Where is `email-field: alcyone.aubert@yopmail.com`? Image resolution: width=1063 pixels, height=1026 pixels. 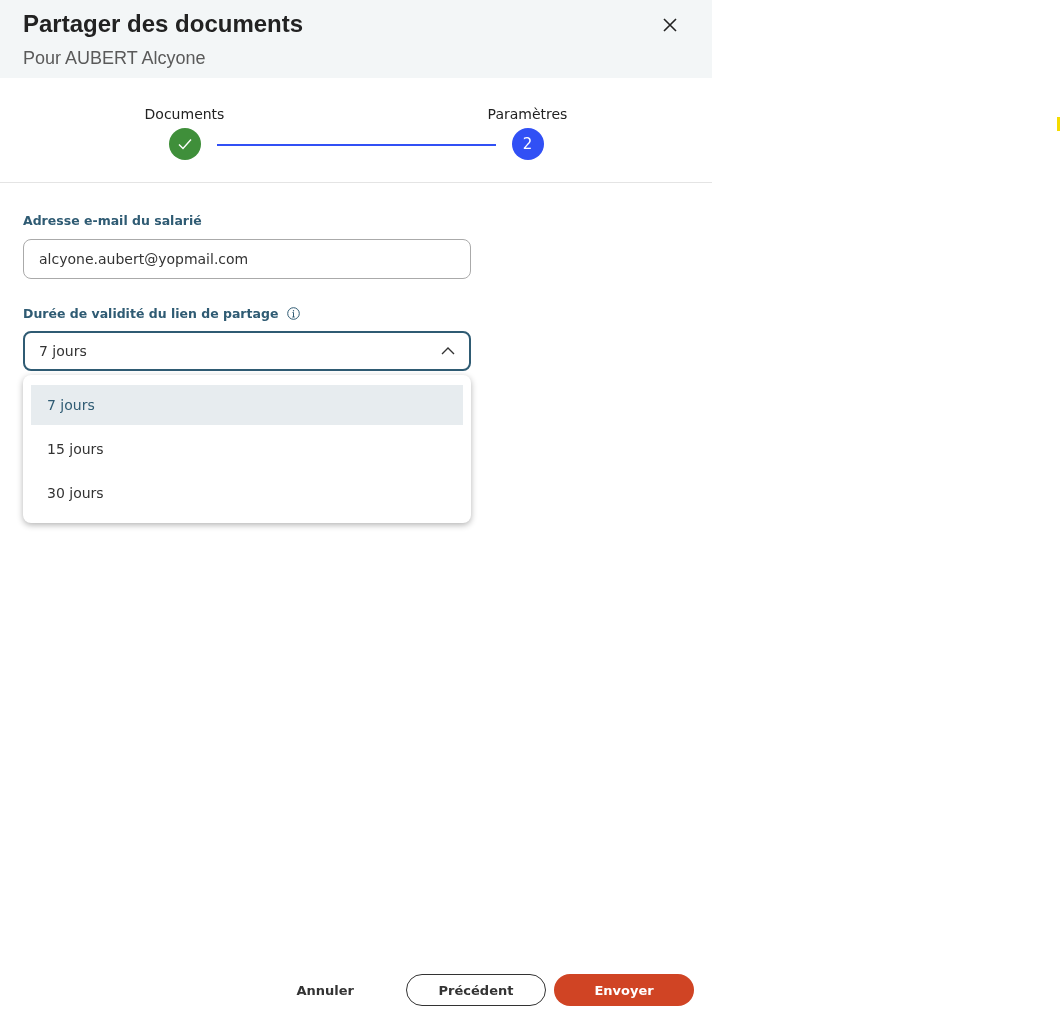
email-field: alcyone.aubert@yopmail.com is located at coordinates (247, 259).